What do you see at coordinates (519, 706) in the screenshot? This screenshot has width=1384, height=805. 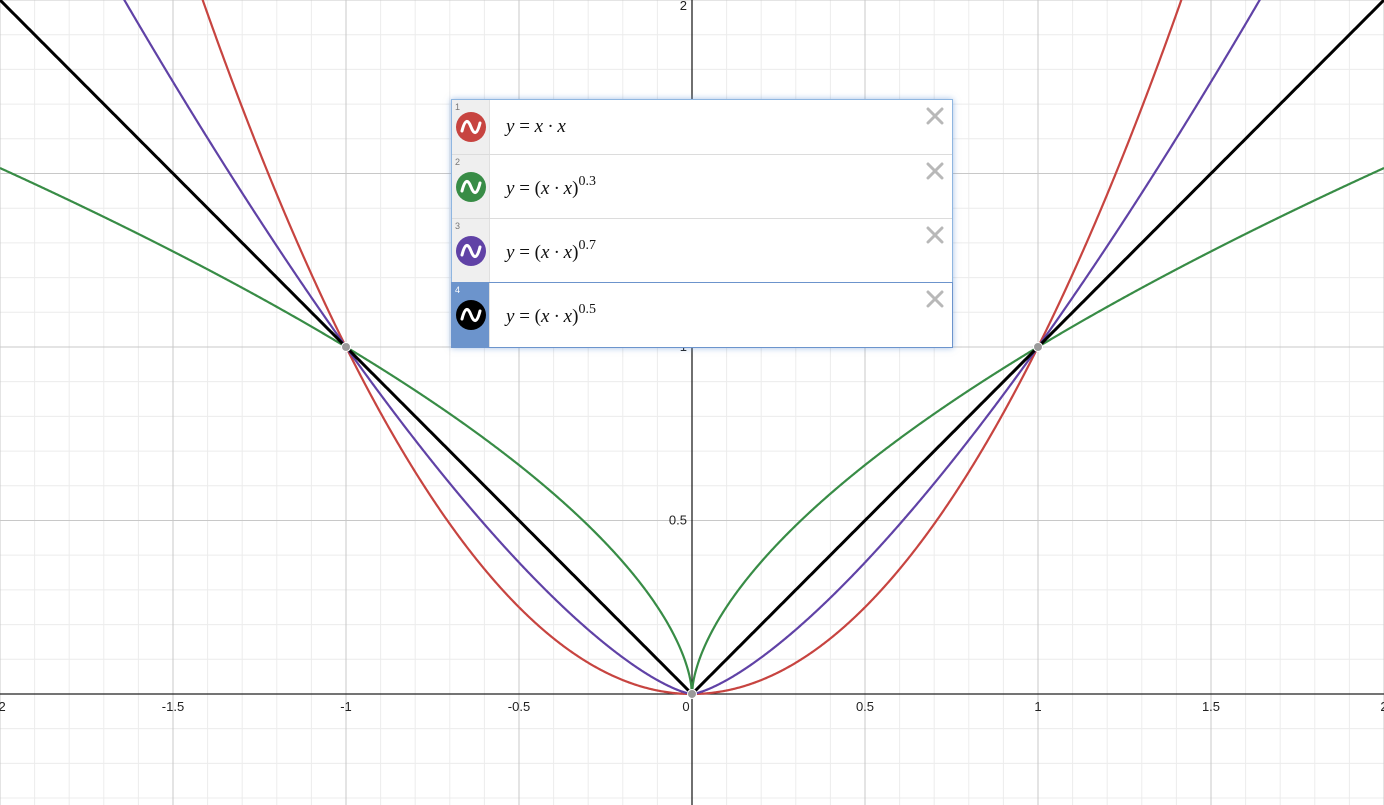 I see `x-tick-label: -0.5` at bounding box center [519, 706].